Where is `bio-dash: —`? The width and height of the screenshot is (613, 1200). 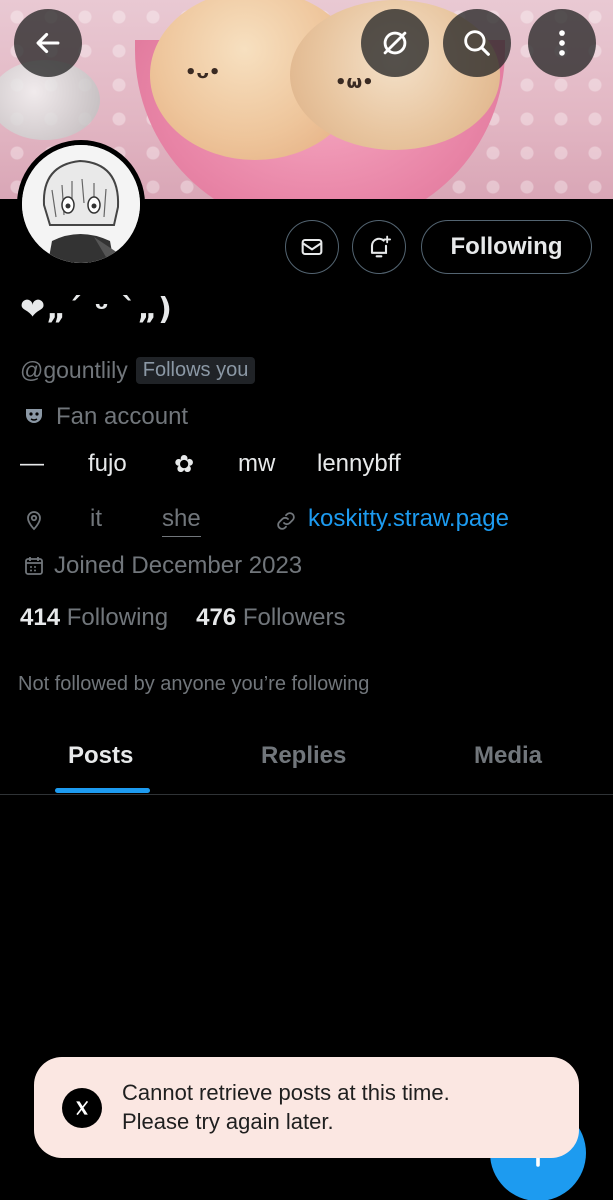 bio-dash: — is located at coordinates (32, 463).